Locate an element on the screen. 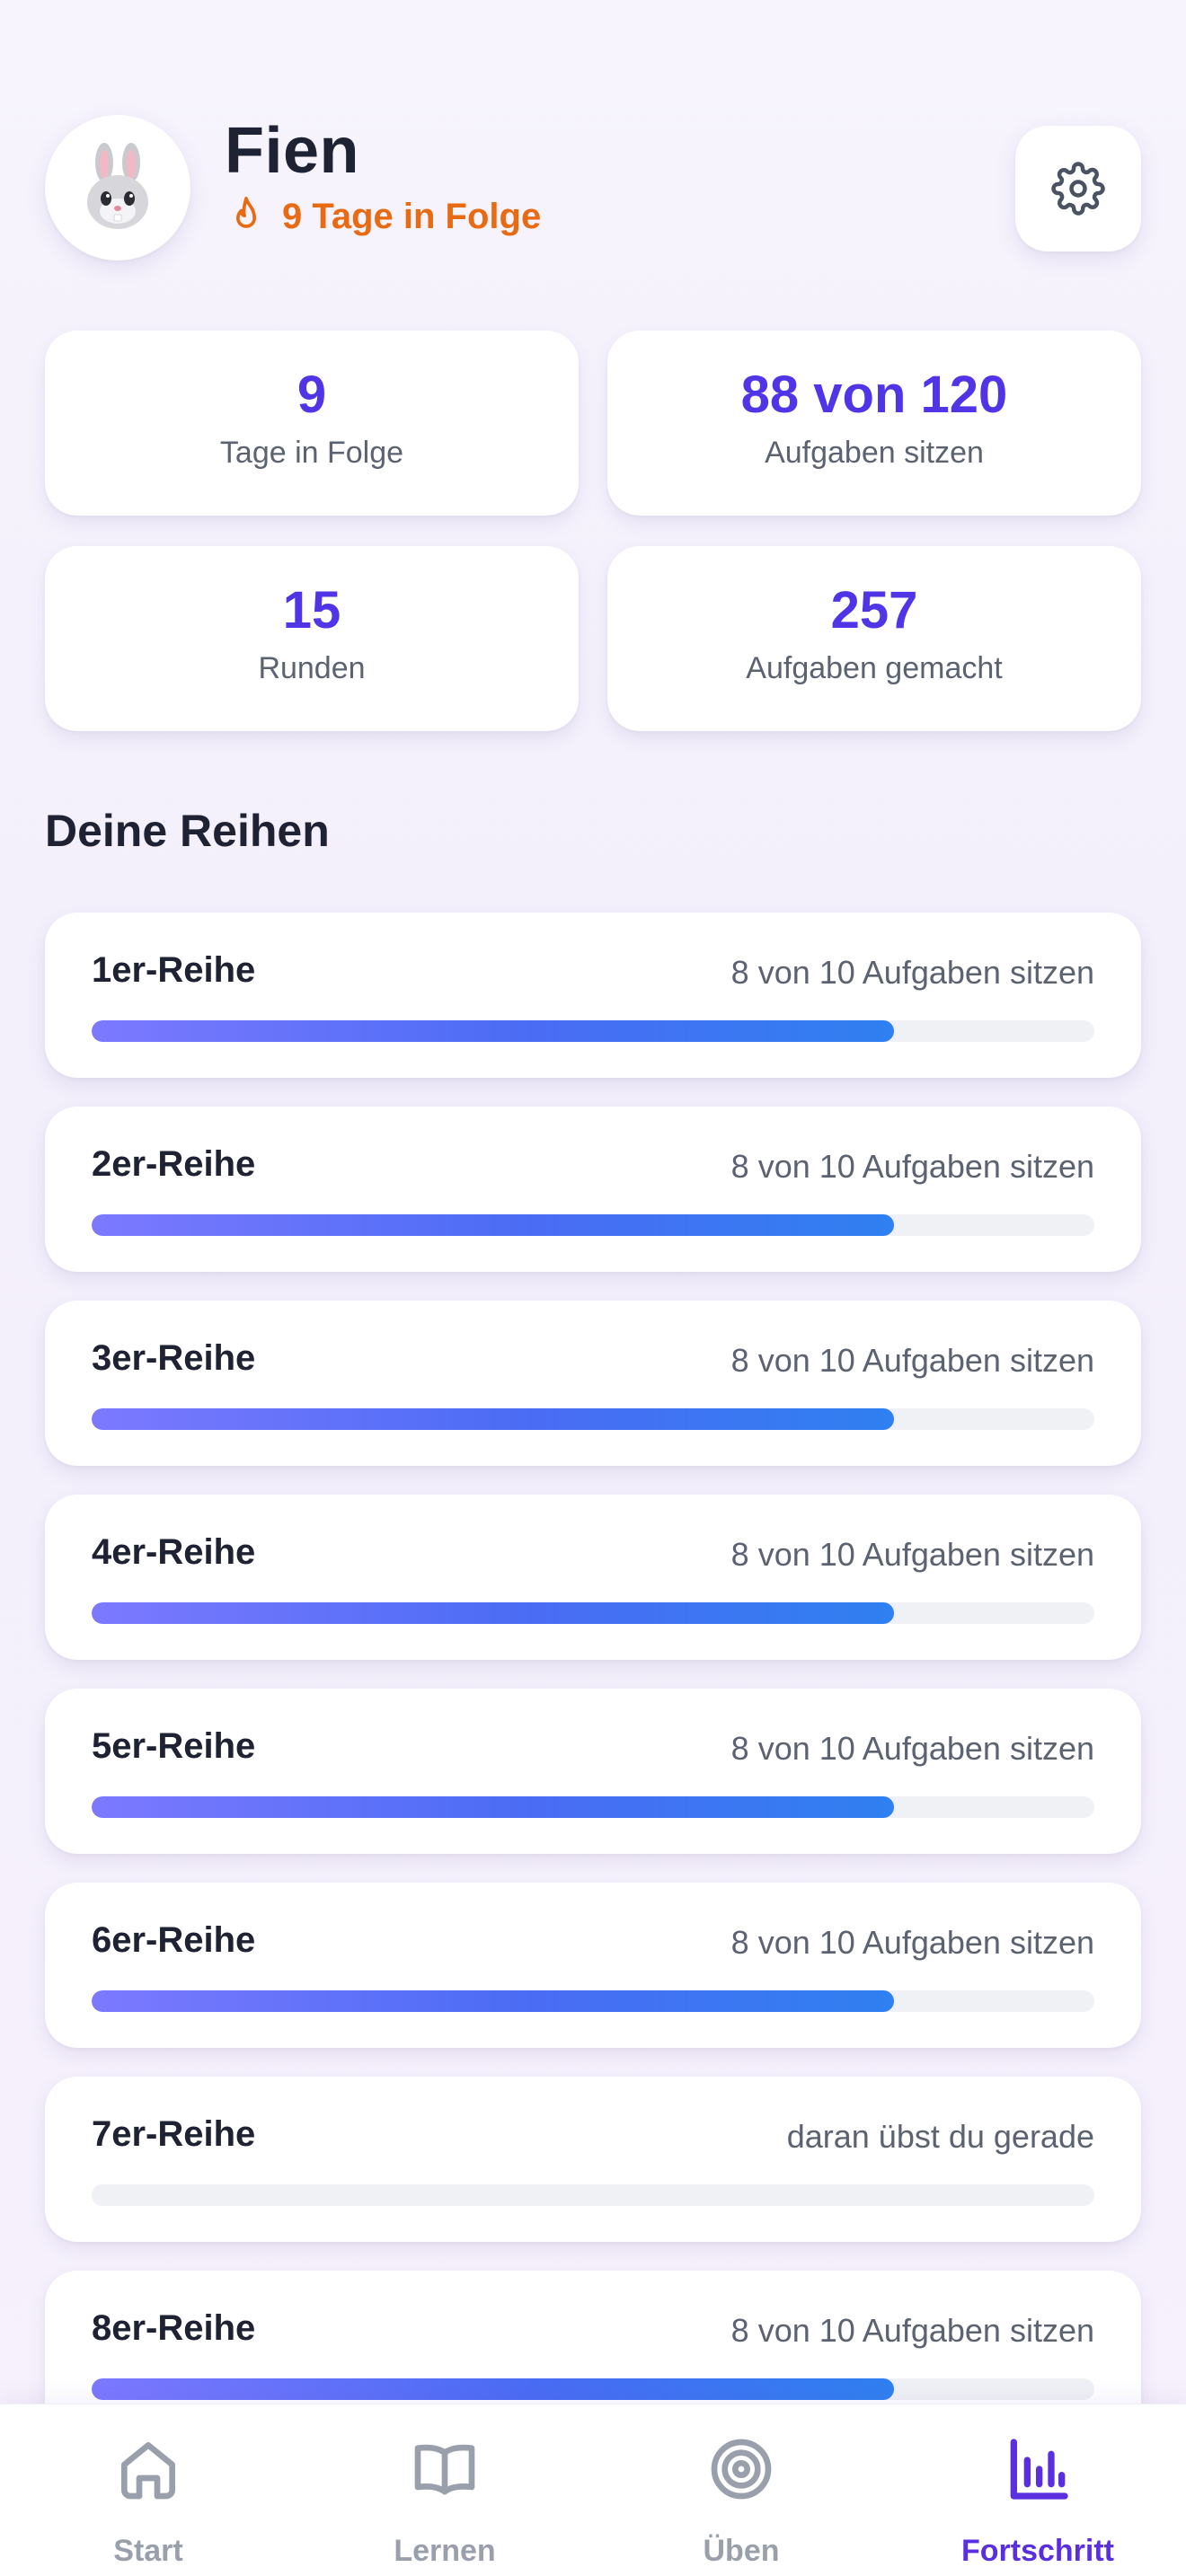 This screenshot has width=1186, height=2576. series-name: 6er-Reihe is located at coordinates (174, 1940).